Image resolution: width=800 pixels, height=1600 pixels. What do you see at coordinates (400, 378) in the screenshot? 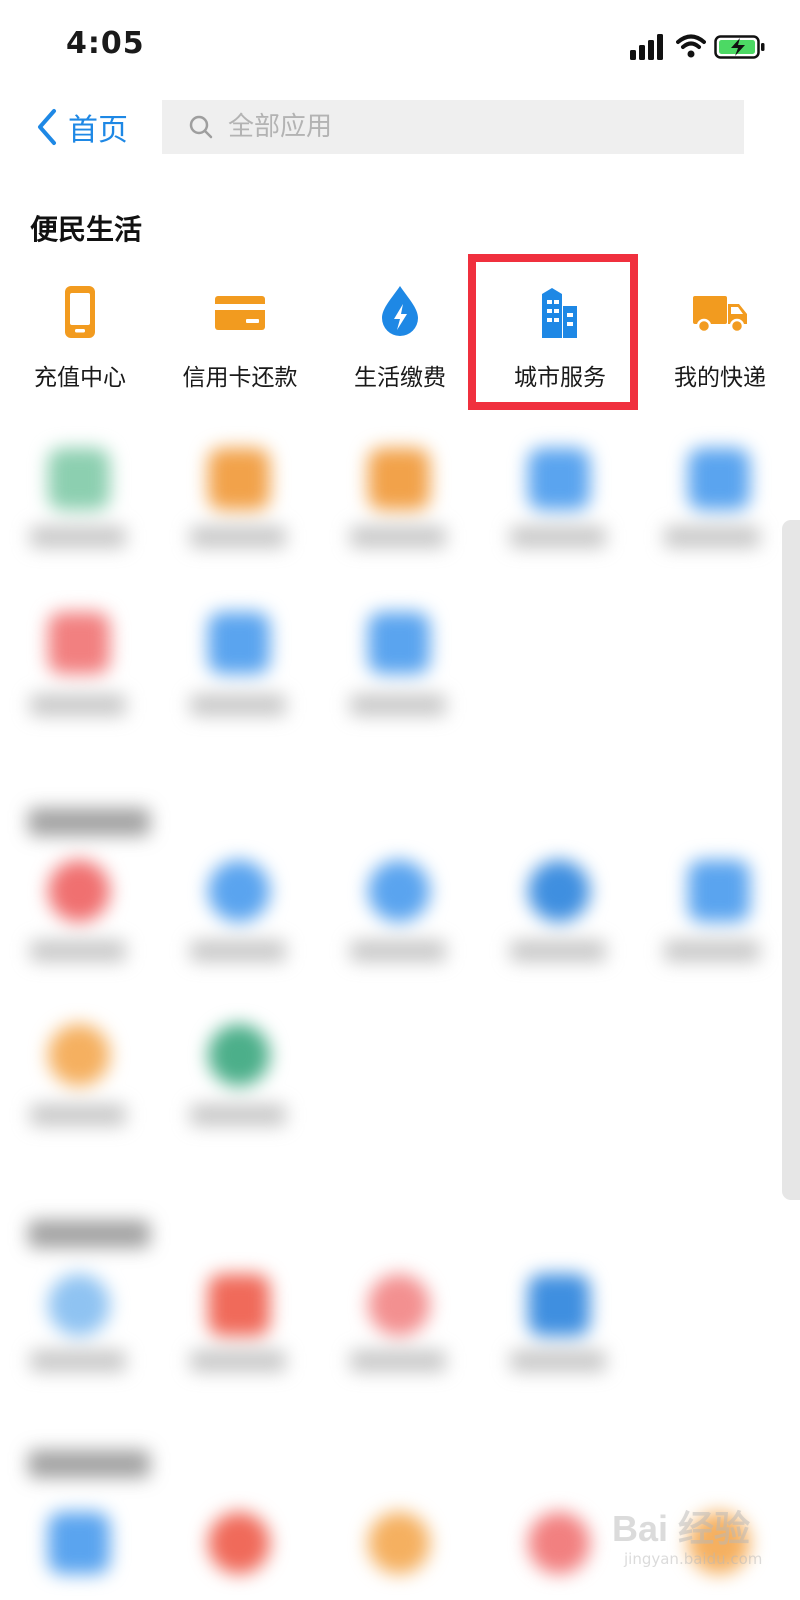
I see `app-label: 生活缴费` at bounding box center [400, 378].